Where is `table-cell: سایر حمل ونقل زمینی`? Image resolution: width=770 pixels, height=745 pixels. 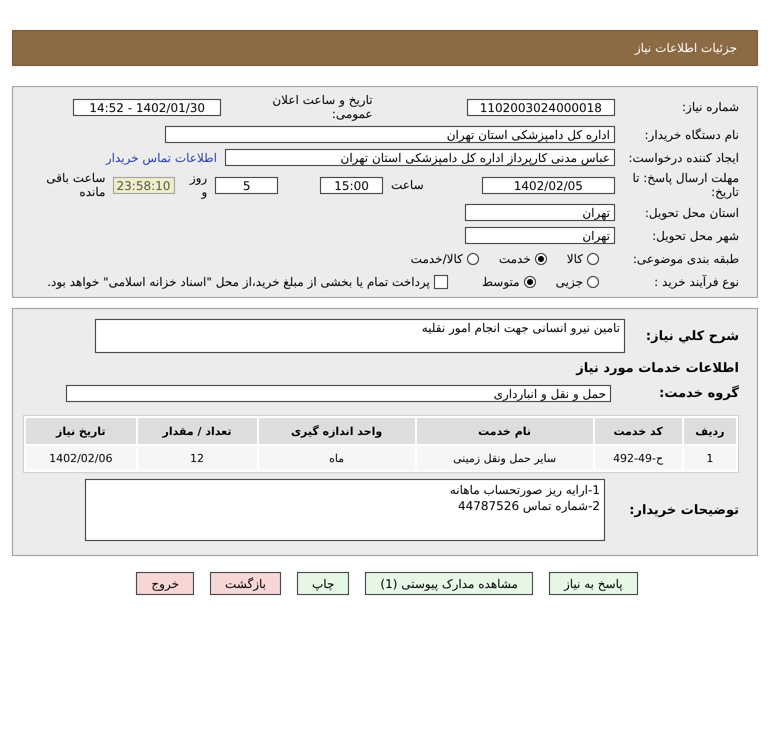 table-cell: سایر حمل ونقل زمینی is located at coordinates (504, 458).